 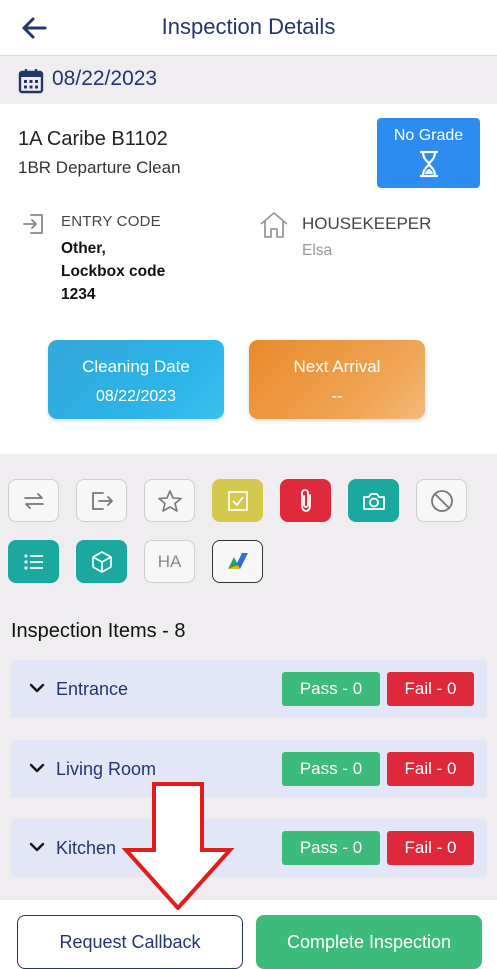 I want to click on app-header: Inspection Details, so click(x=248, y=28).